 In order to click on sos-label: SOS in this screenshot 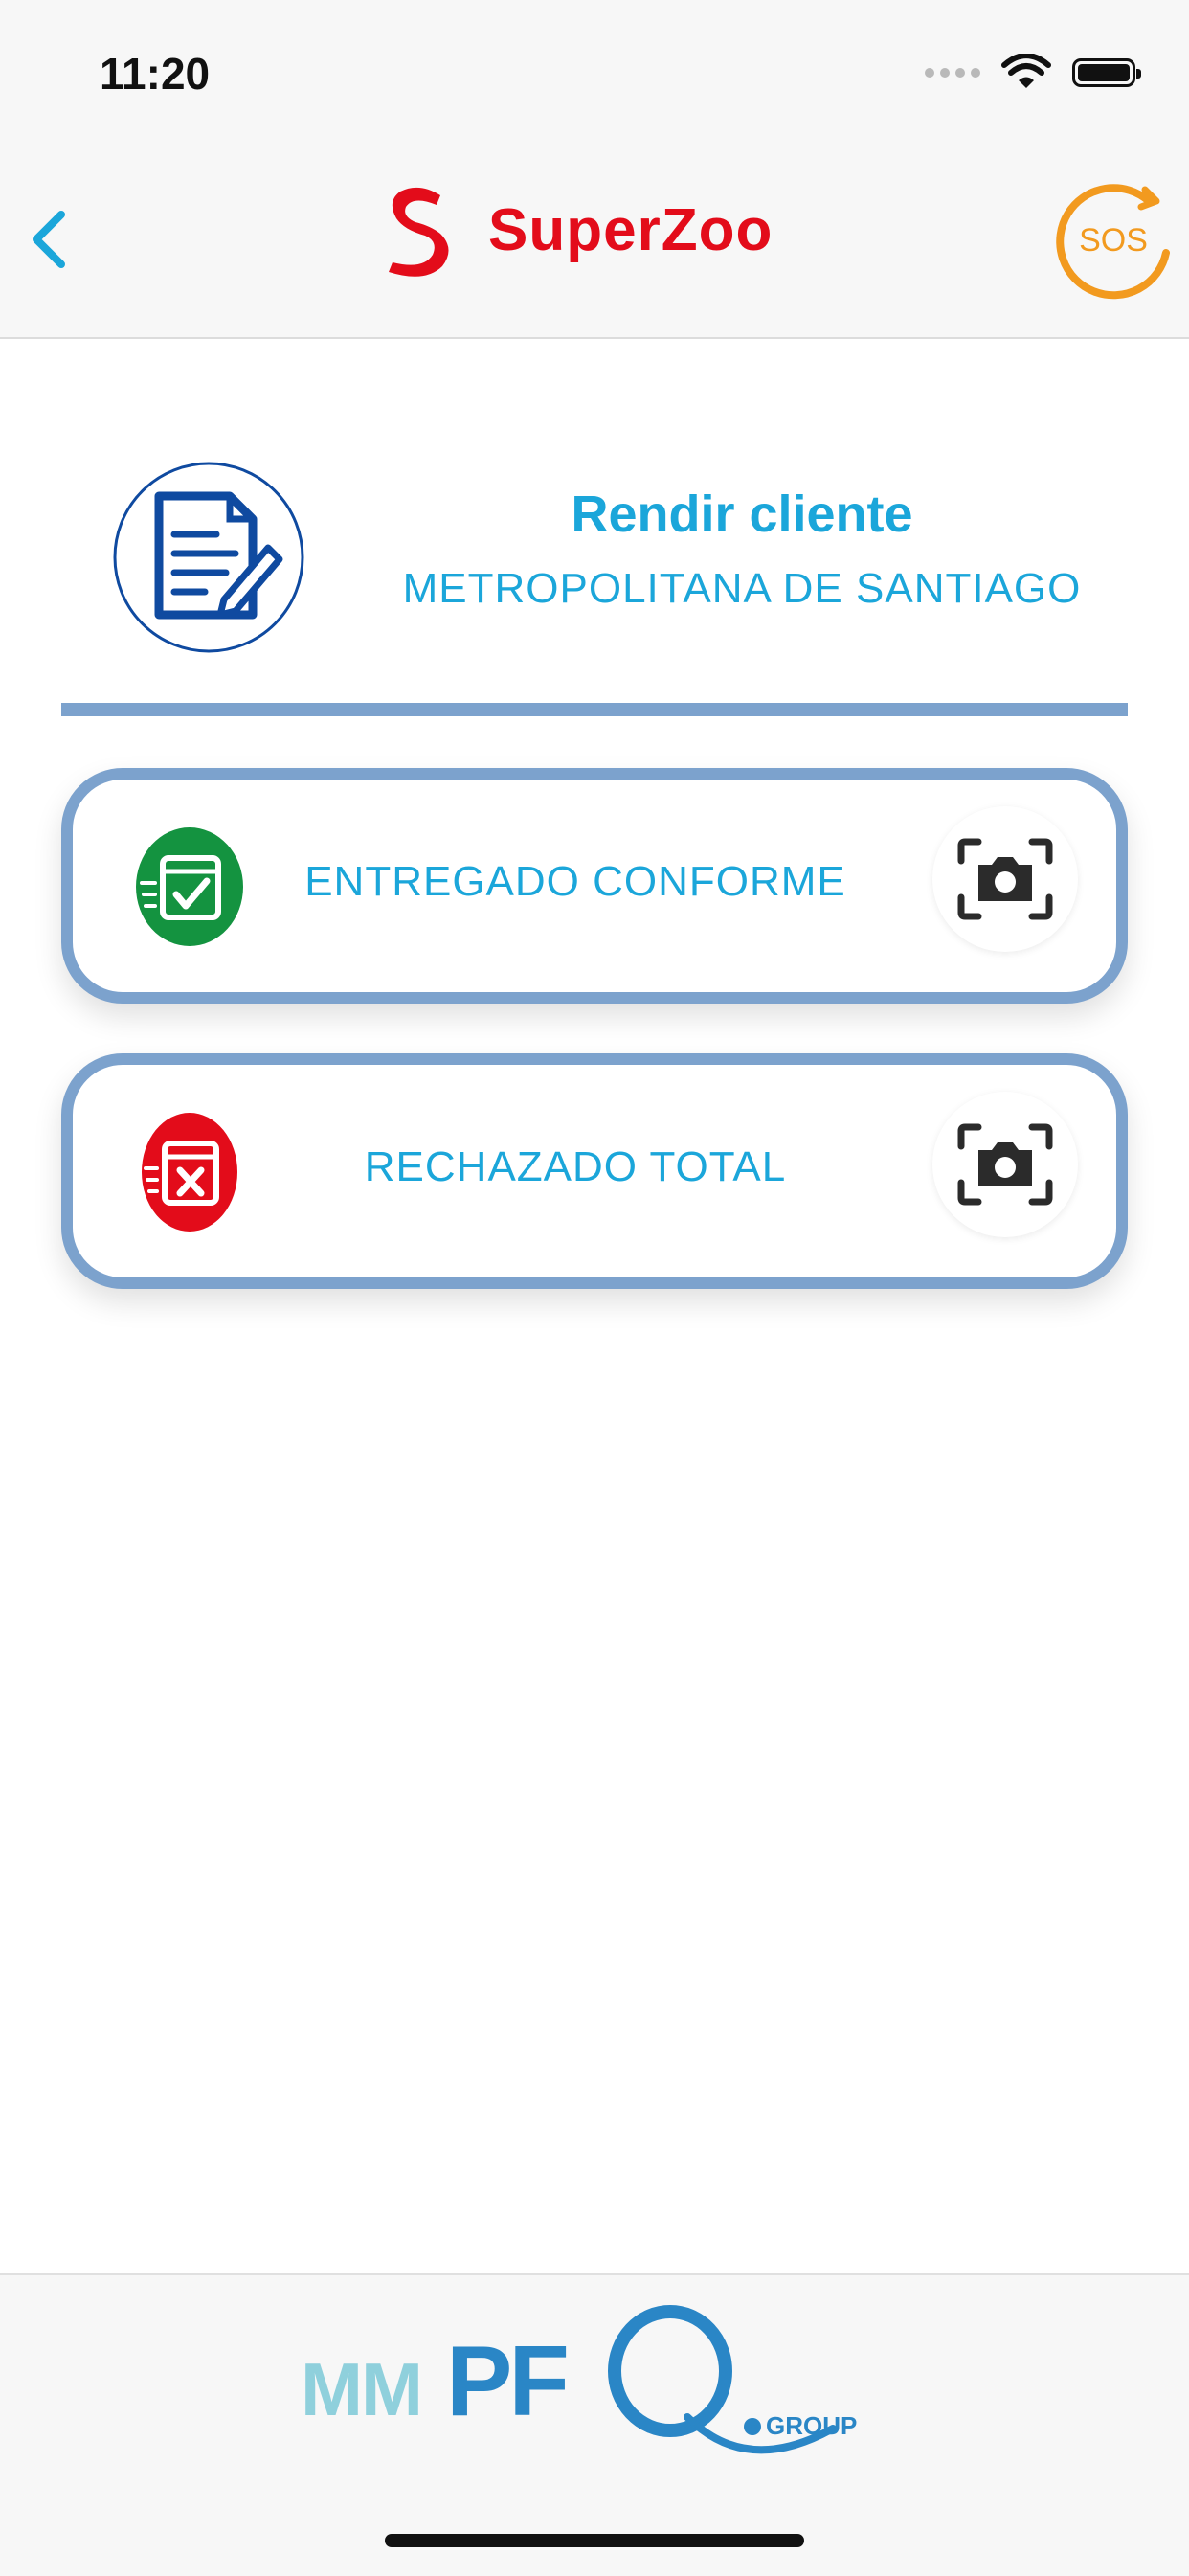, I will do `click(1113, 240)`.